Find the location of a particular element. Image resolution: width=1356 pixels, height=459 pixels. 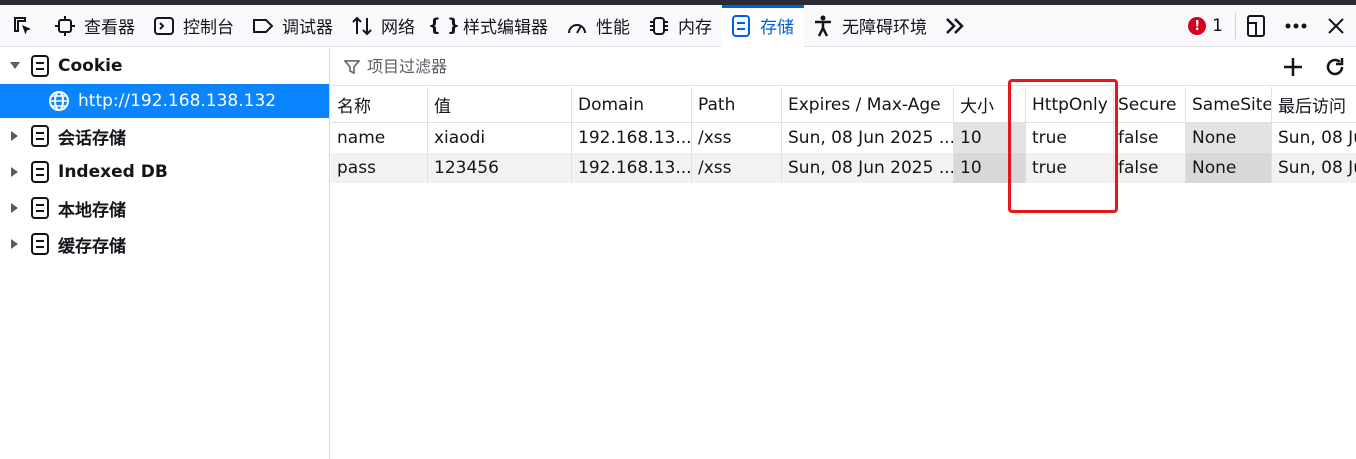

column-header-expires: Expires / Max-Age is located at coordinates (867, 104).